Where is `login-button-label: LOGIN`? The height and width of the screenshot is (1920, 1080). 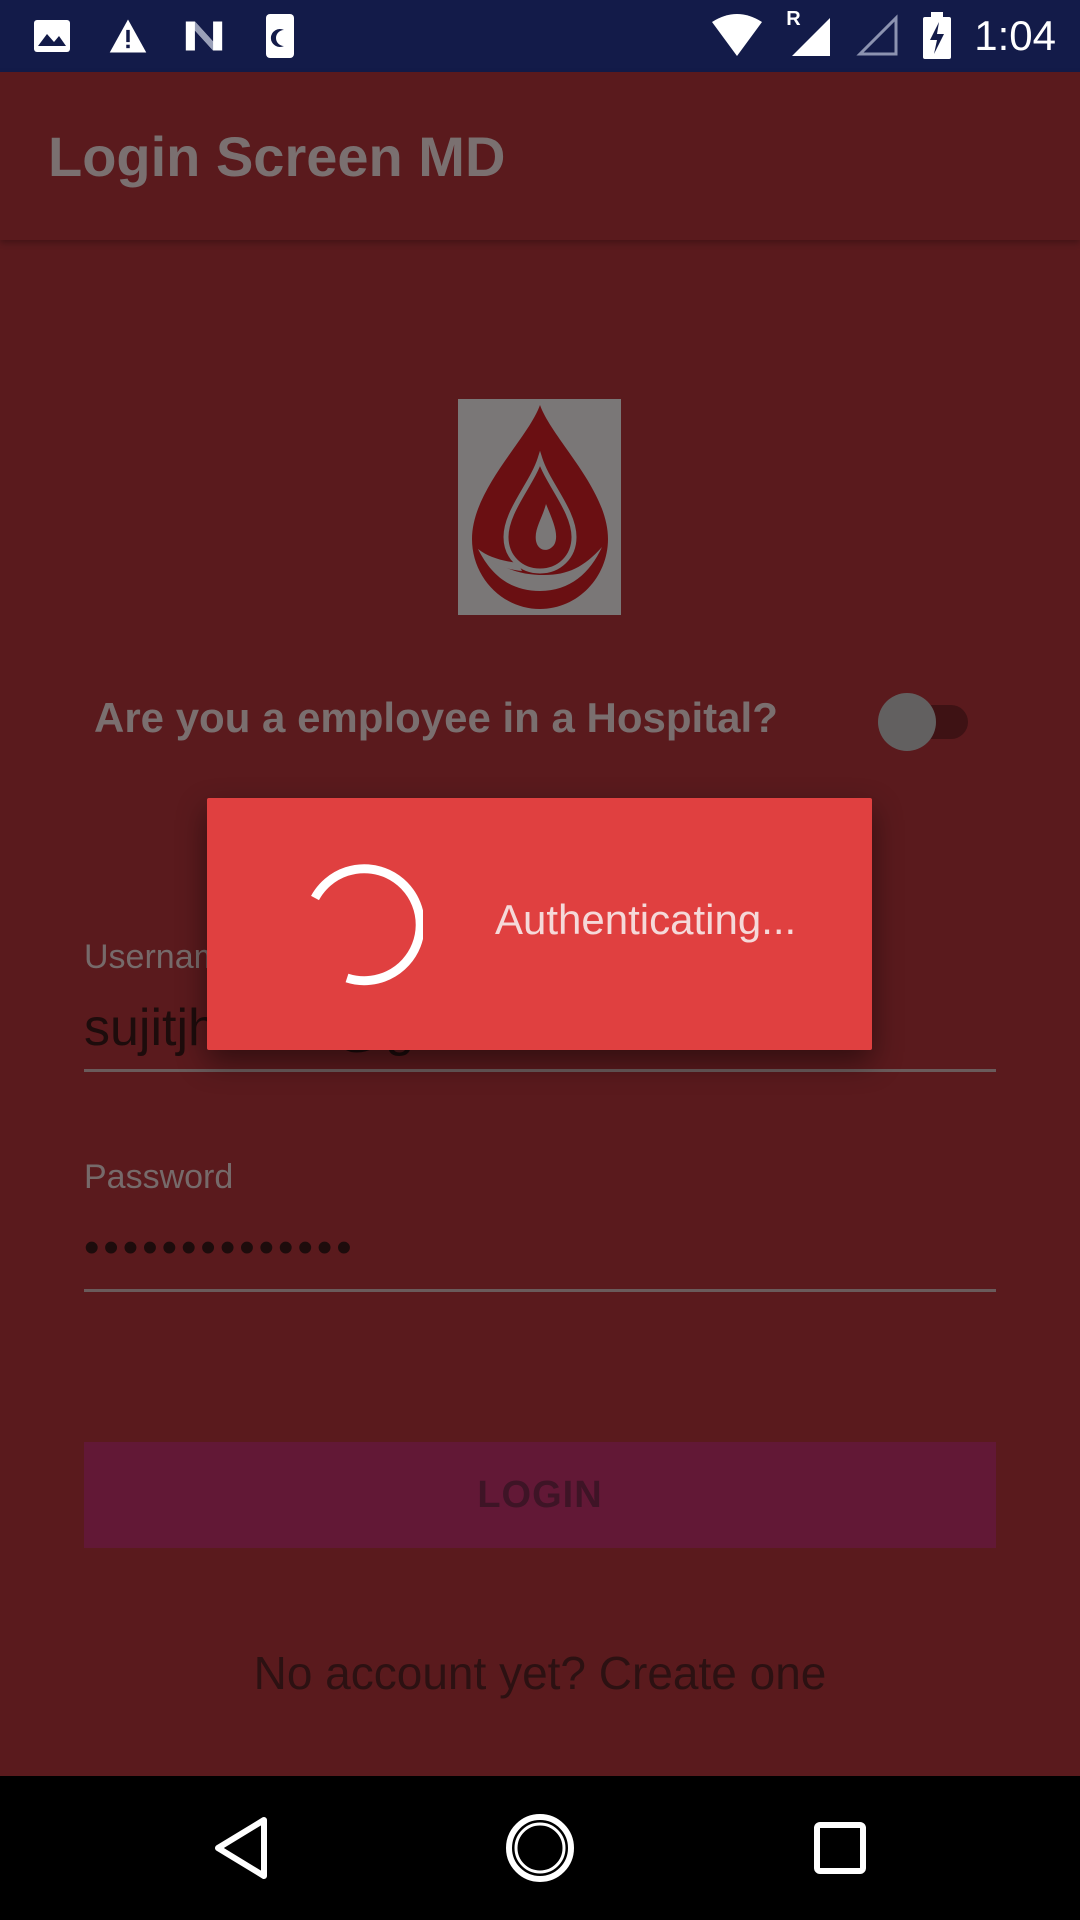
login-button-label: LOGIN is located at coordinates (540, 1494).